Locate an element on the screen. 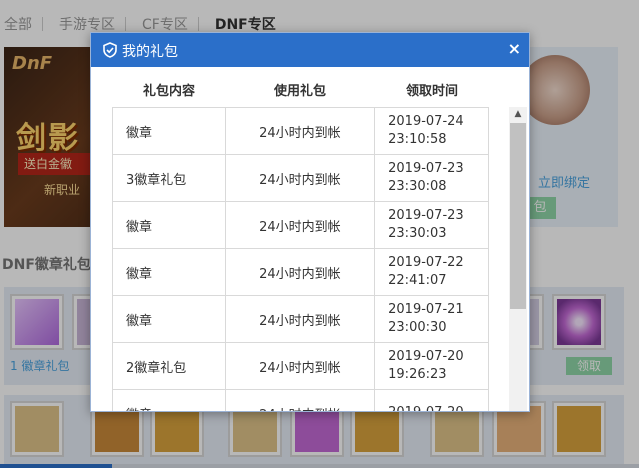  close-icon: × is located at coordinates (514, 49).